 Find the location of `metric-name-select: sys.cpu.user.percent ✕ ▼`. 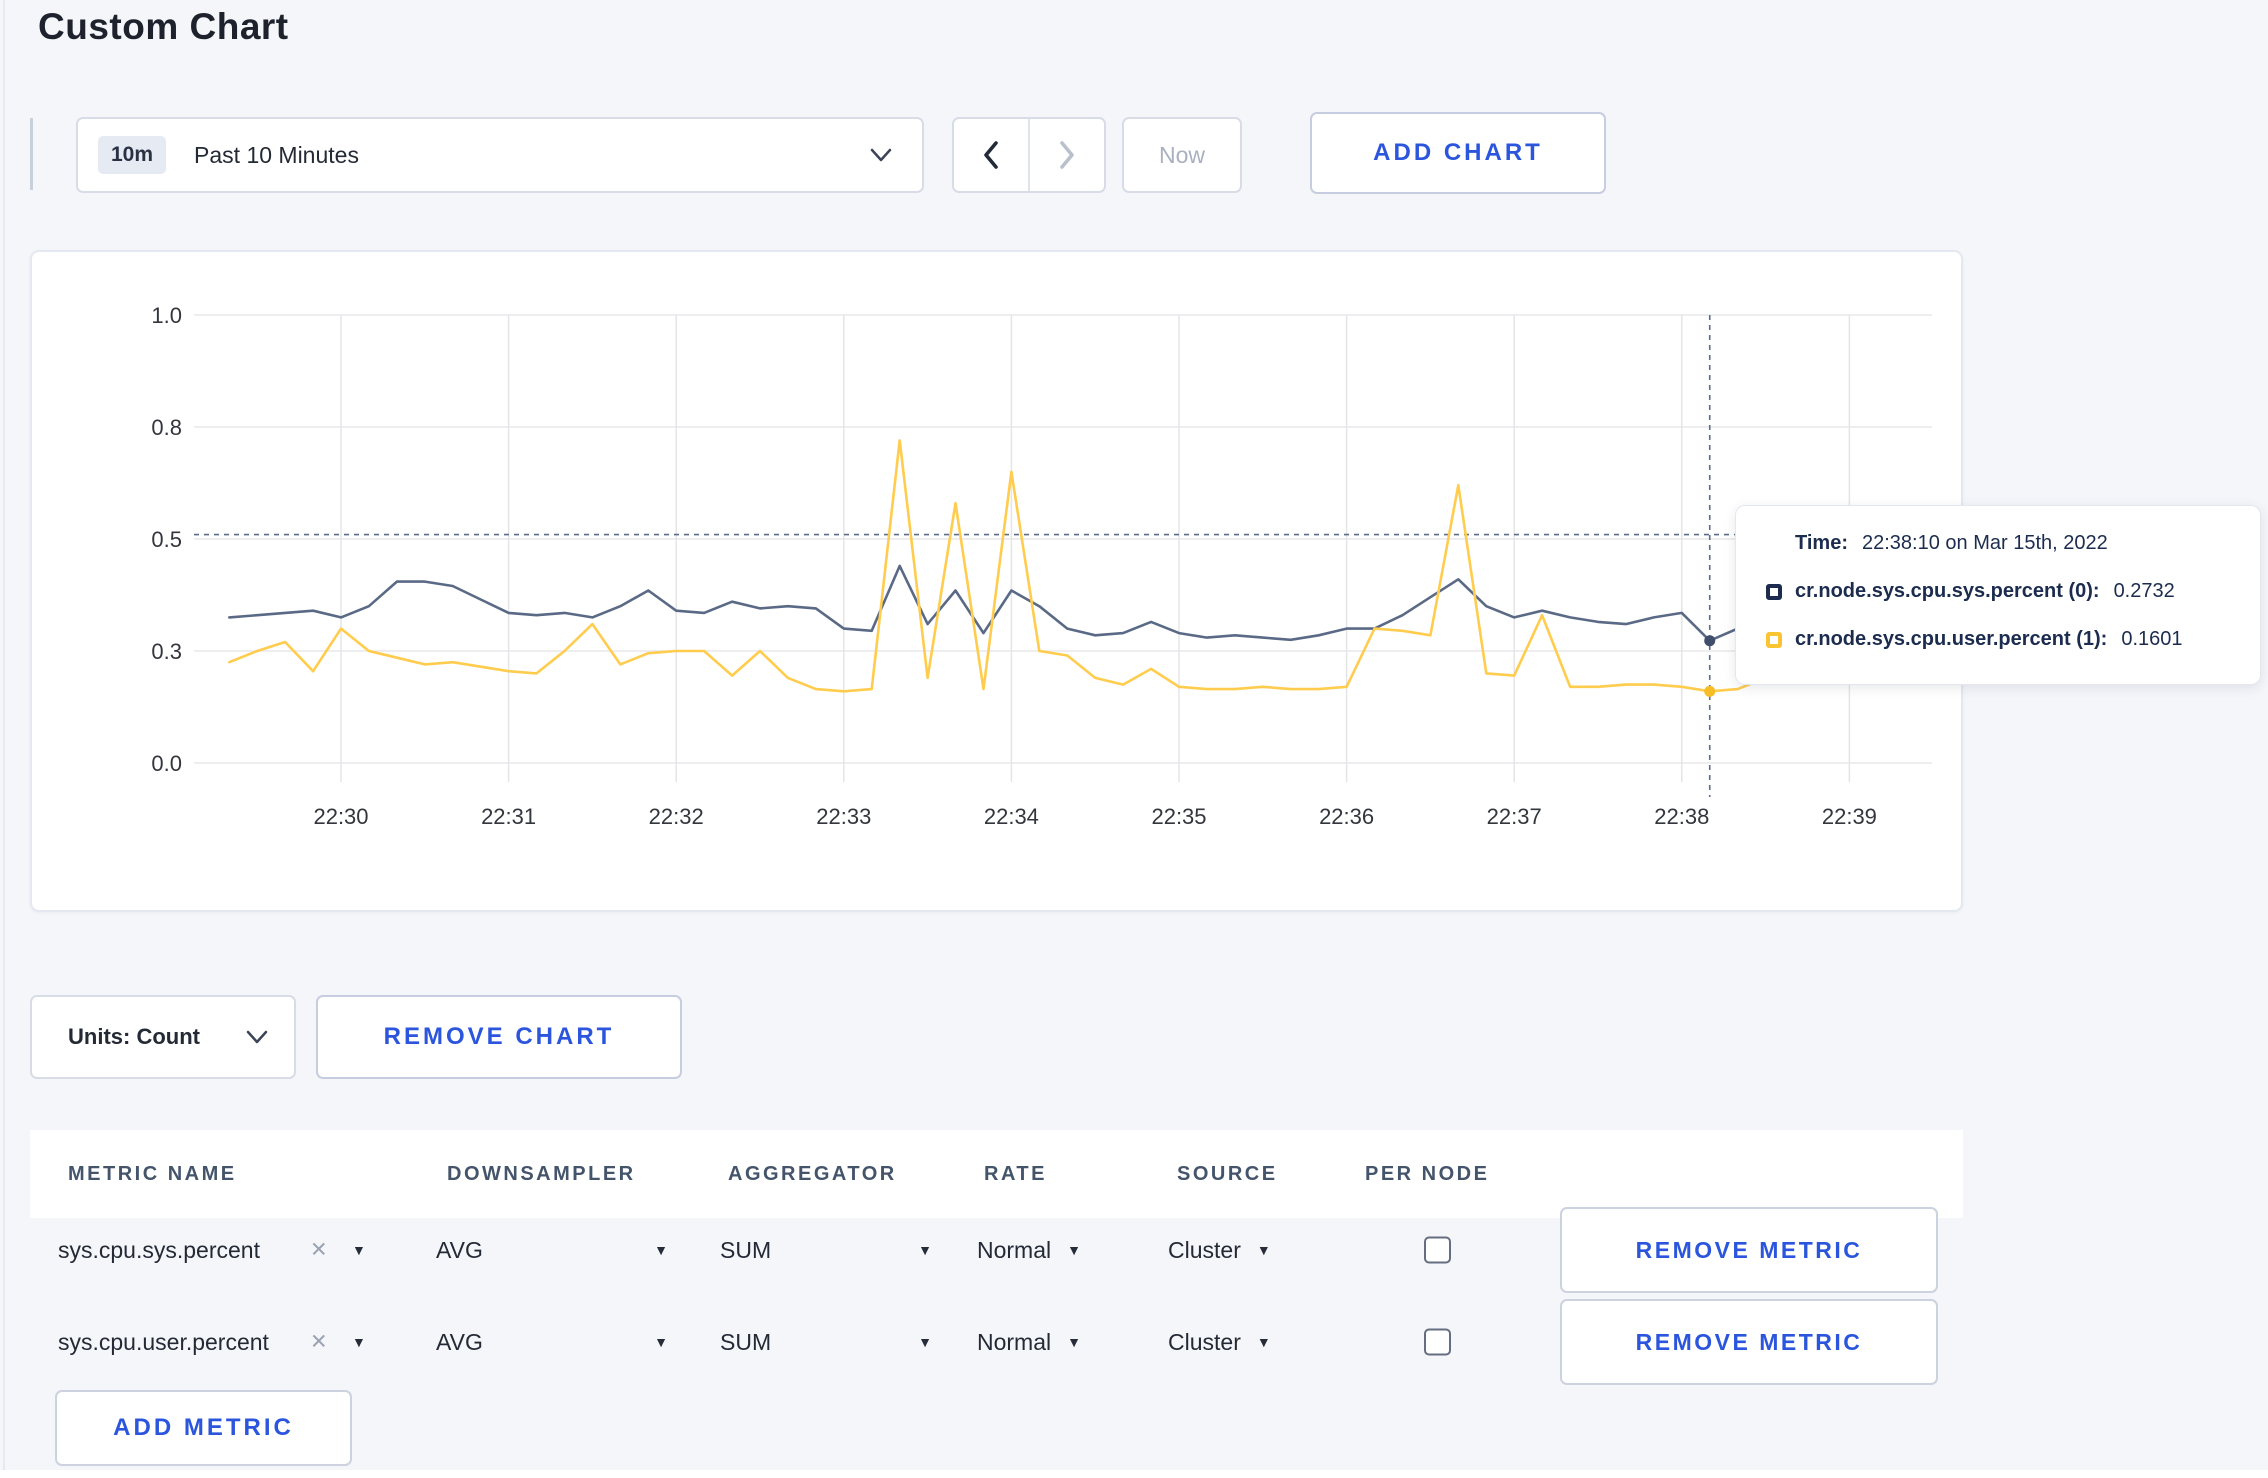

metric-name-select: sys.cpu.user.percent ✕ ▼ is located at coordinates (233, 1342).